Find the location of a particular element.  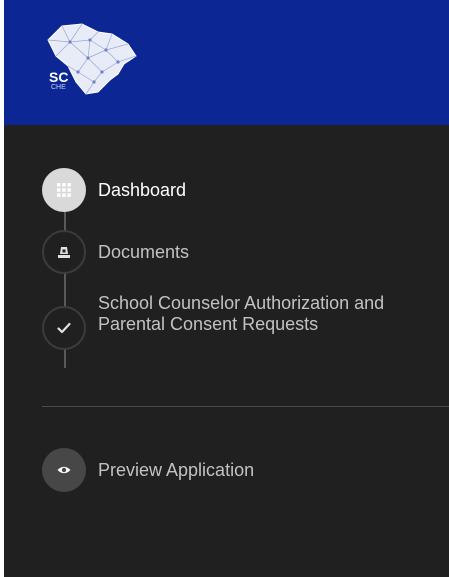

document-icon is located at coordinates (64, 252).